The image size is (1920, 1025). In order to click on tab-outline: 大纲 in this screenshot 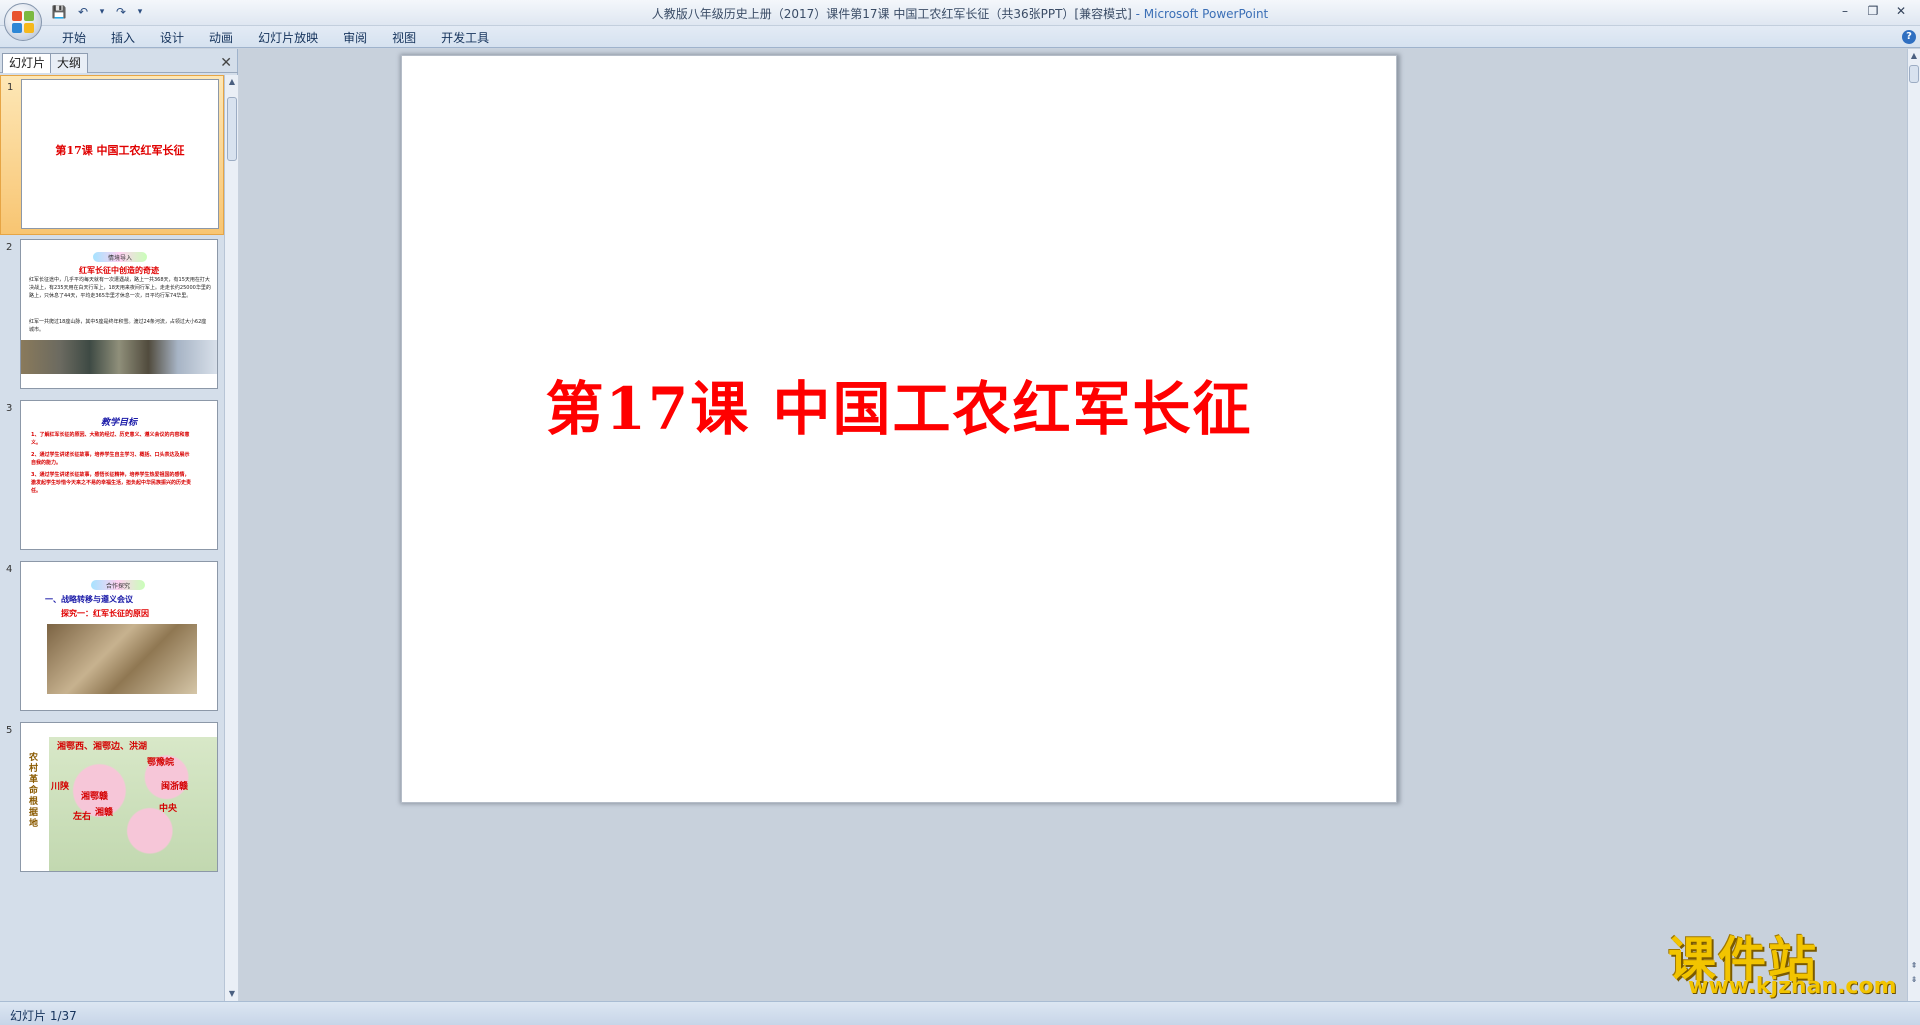, I will do `click(69, 63)`.